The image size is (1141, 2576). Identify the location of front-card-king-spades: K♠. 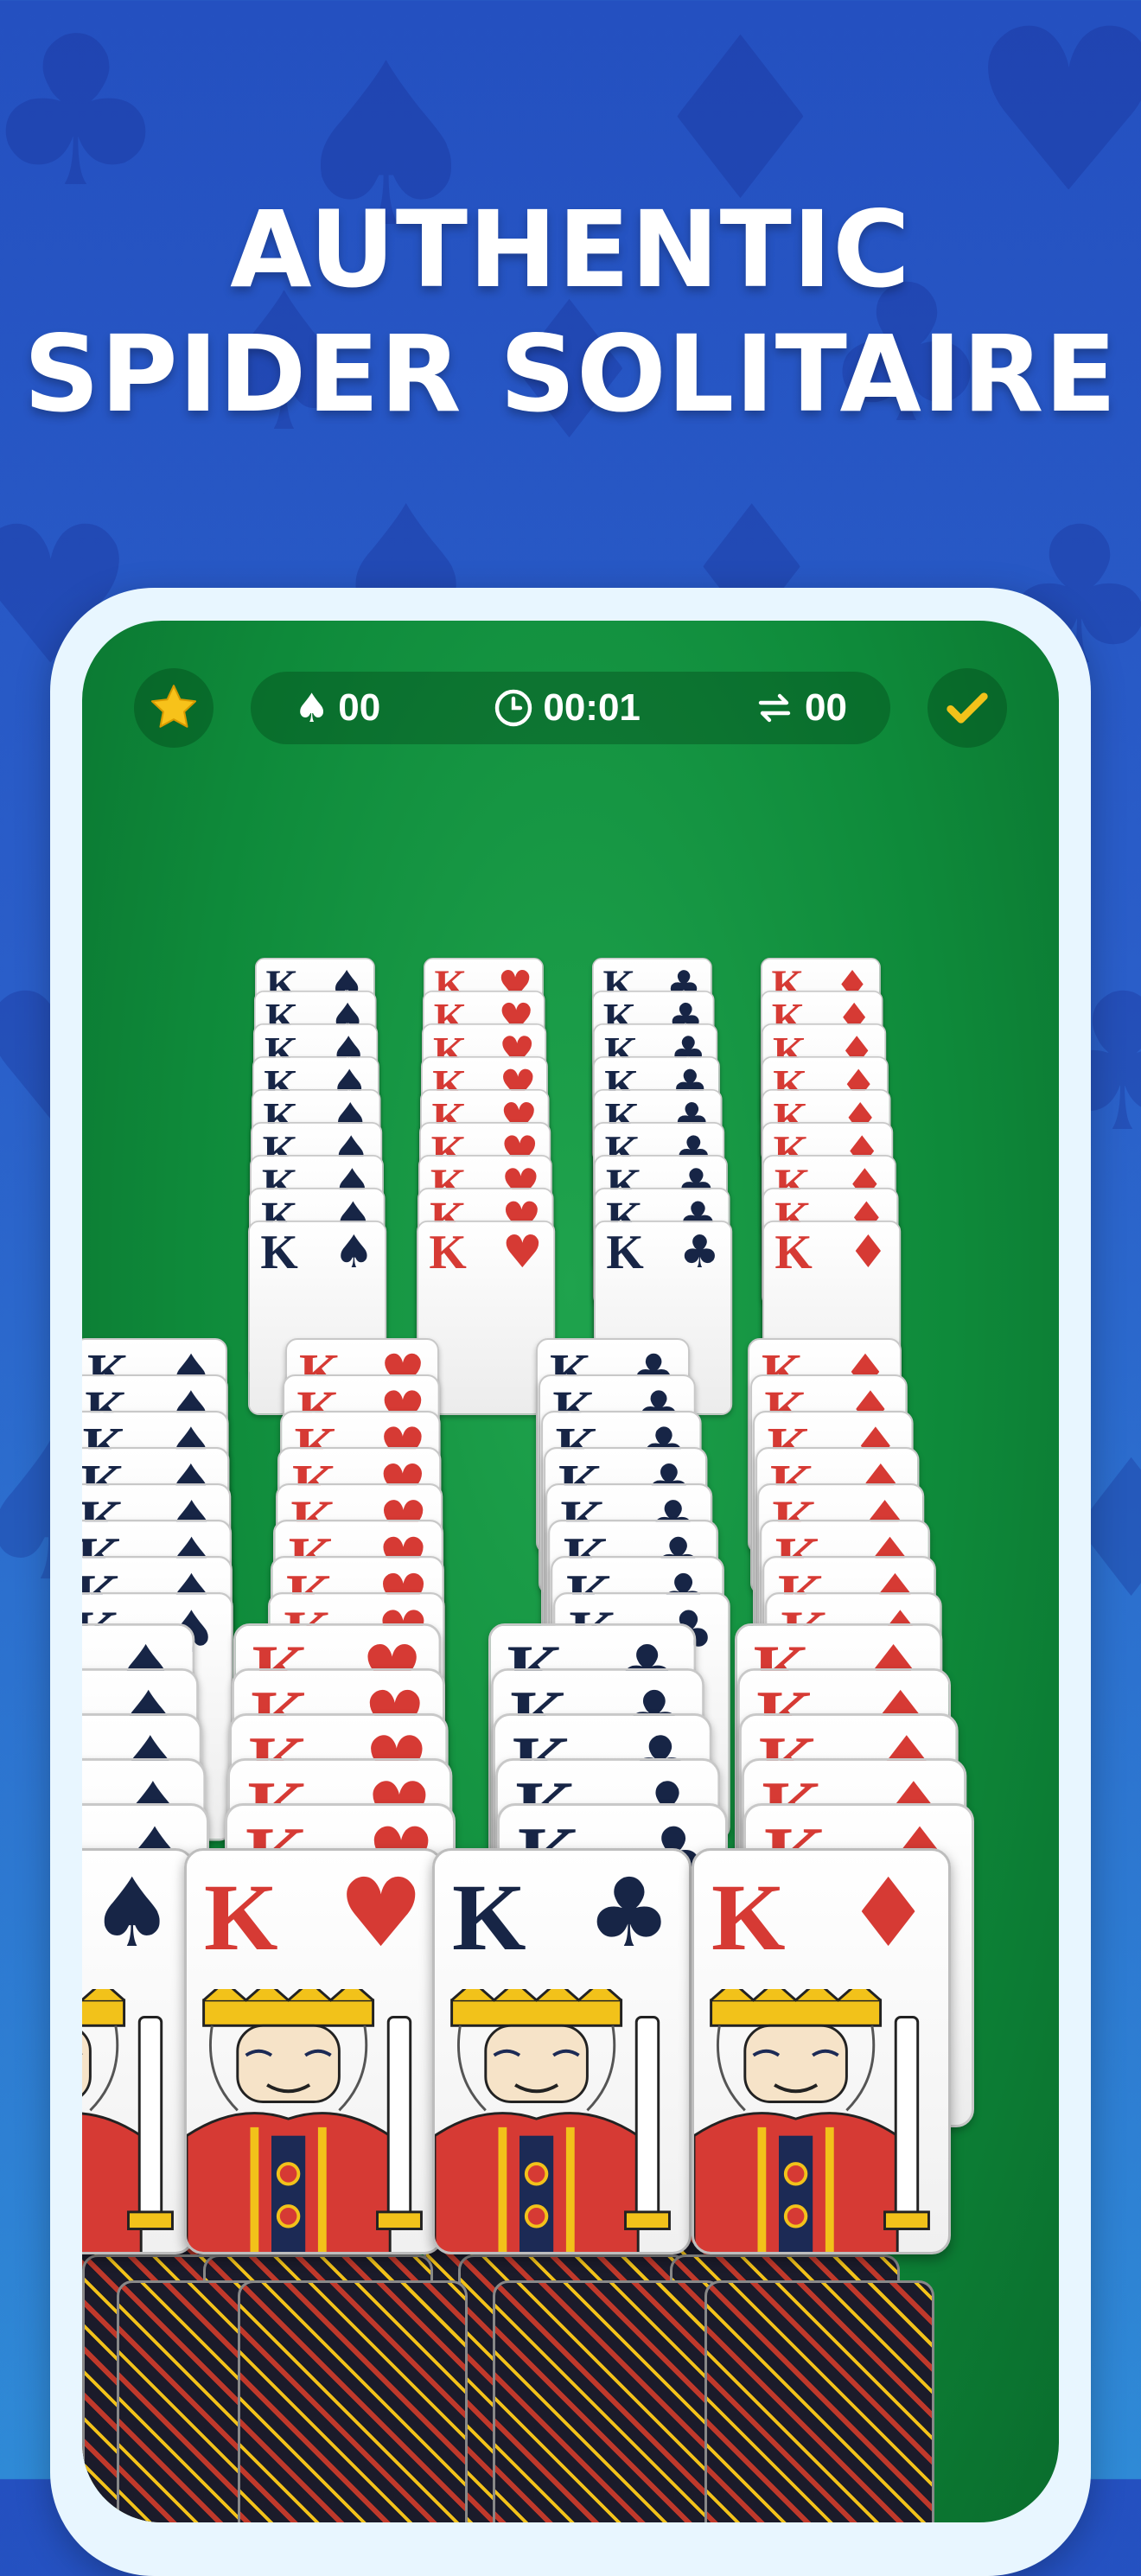
(138, 2051).